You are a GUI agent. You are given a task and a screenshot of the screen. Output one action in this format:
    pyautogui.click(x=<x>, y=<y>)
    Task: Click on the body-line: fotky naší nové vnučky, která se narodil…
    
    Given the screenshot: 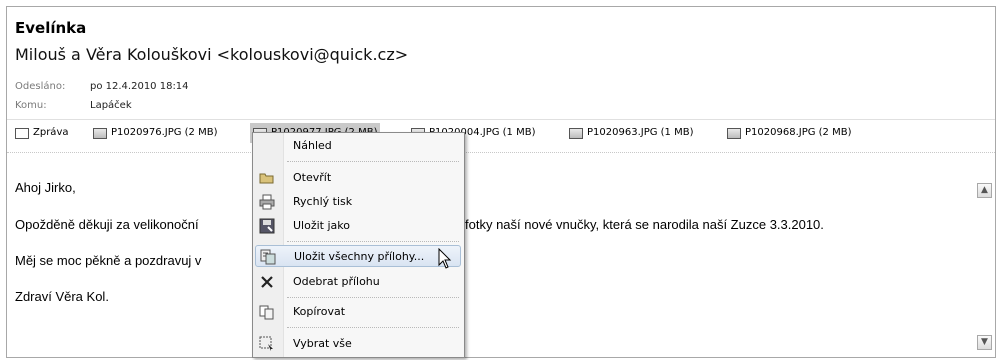 What is the action you would take?
    pyautogui.click(x=644, y=224)
    